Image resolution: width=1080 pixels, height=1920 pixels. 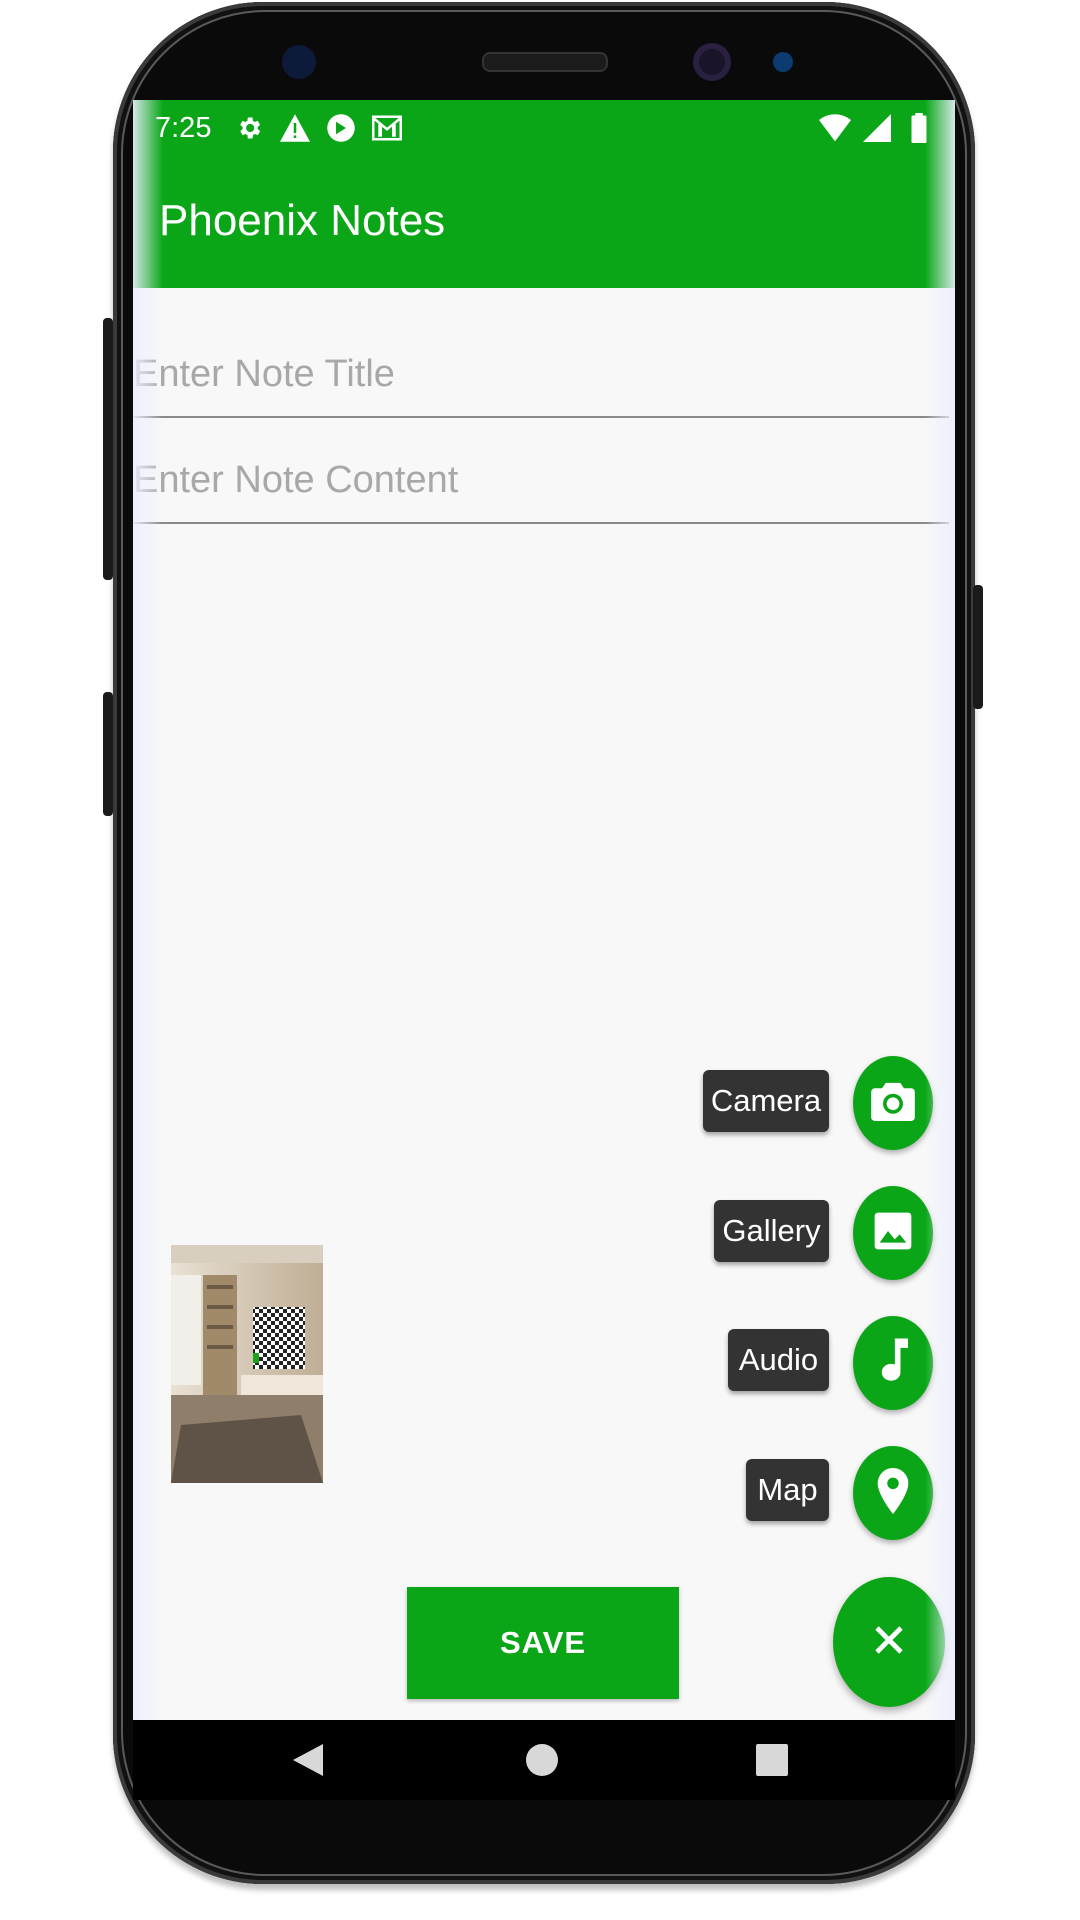 I want to click on gallery-fab, so click(x=893, y=1233).